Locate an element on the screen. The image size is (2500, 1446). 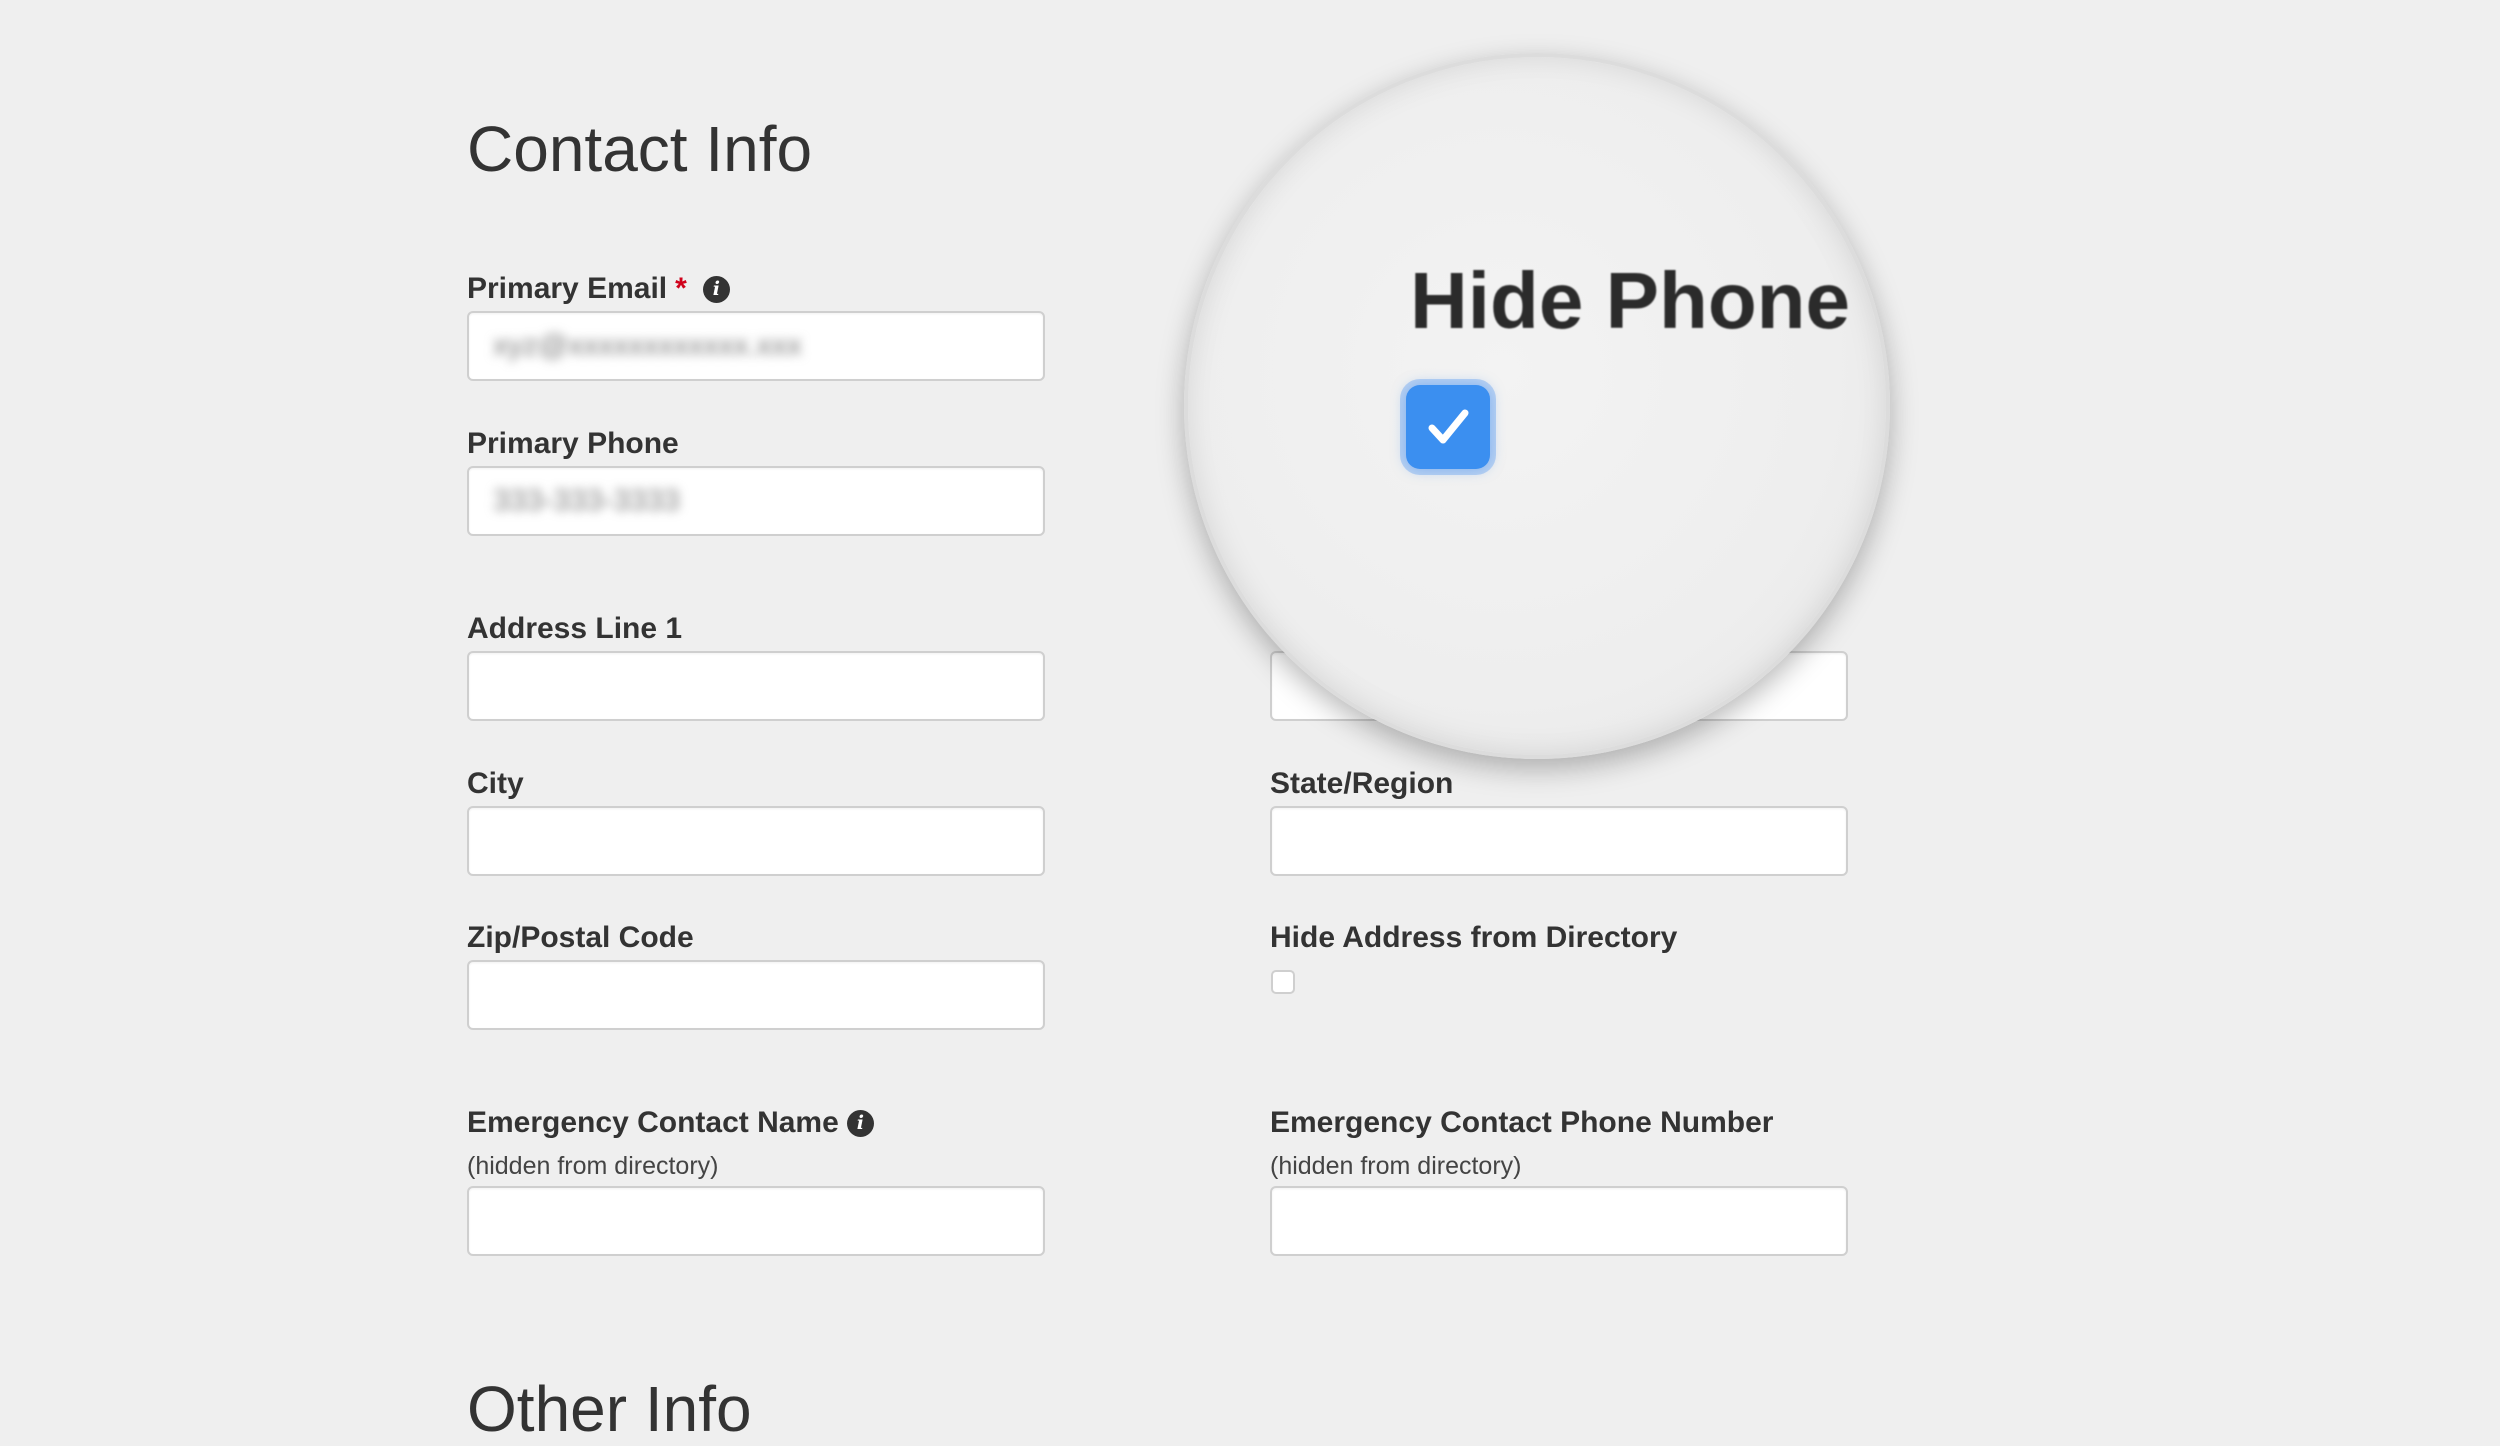
hide-address-checkbox is located at coordinates (1283, 982).